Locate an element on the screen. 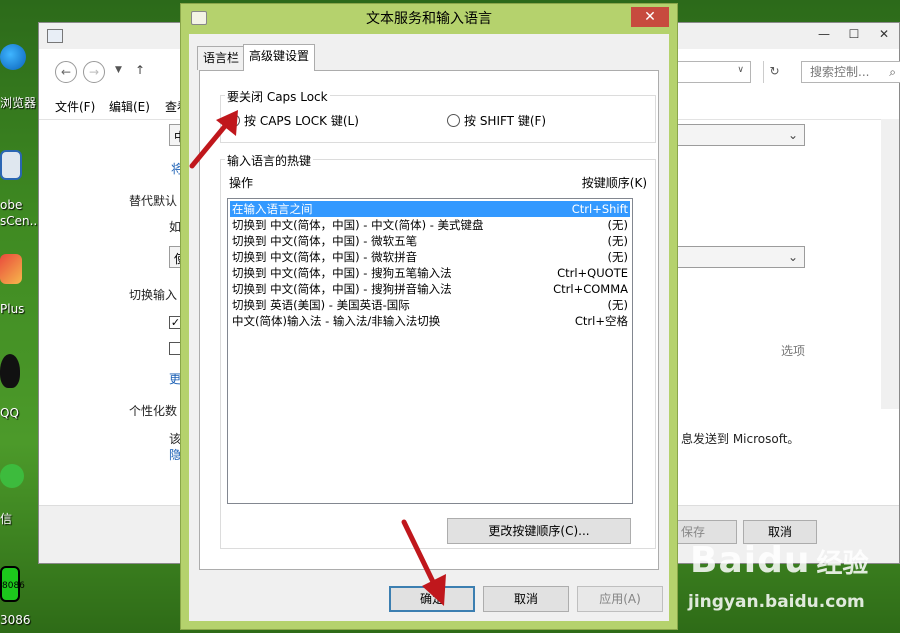  column-action-header: 操作 is located at coordinates (241, 183).